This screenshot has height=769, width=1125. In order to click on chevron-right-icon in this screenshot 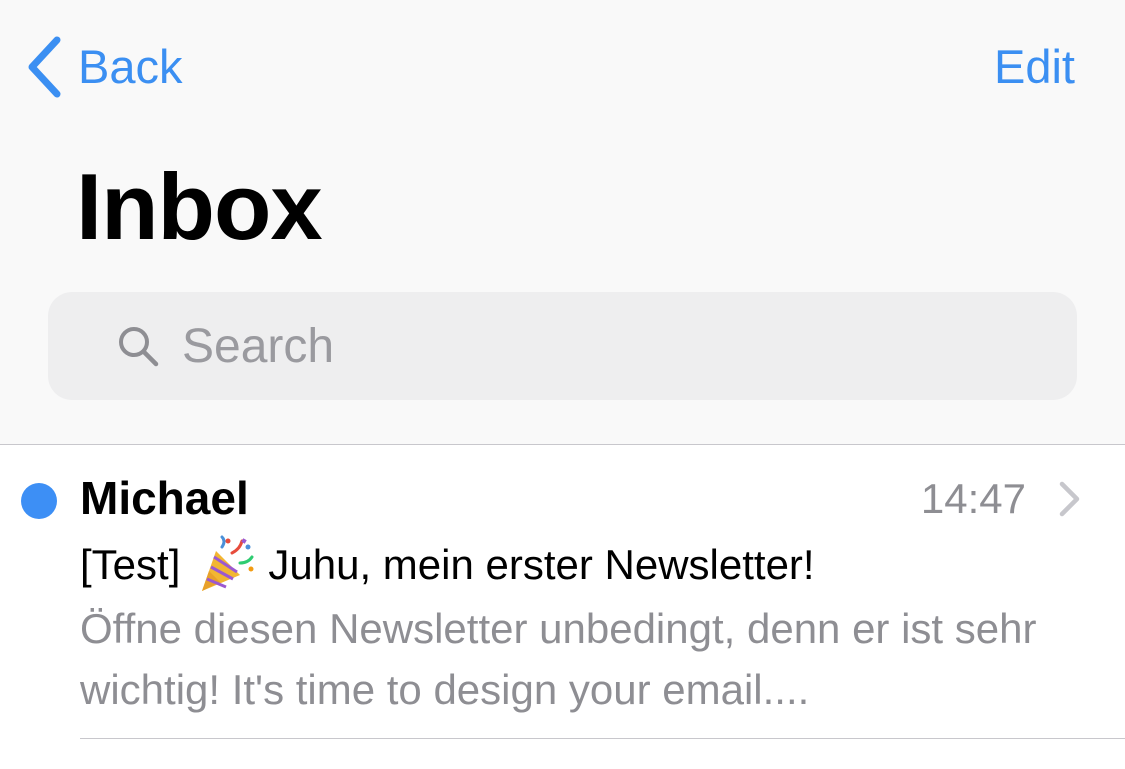, I will do `click(1069, 499)`.